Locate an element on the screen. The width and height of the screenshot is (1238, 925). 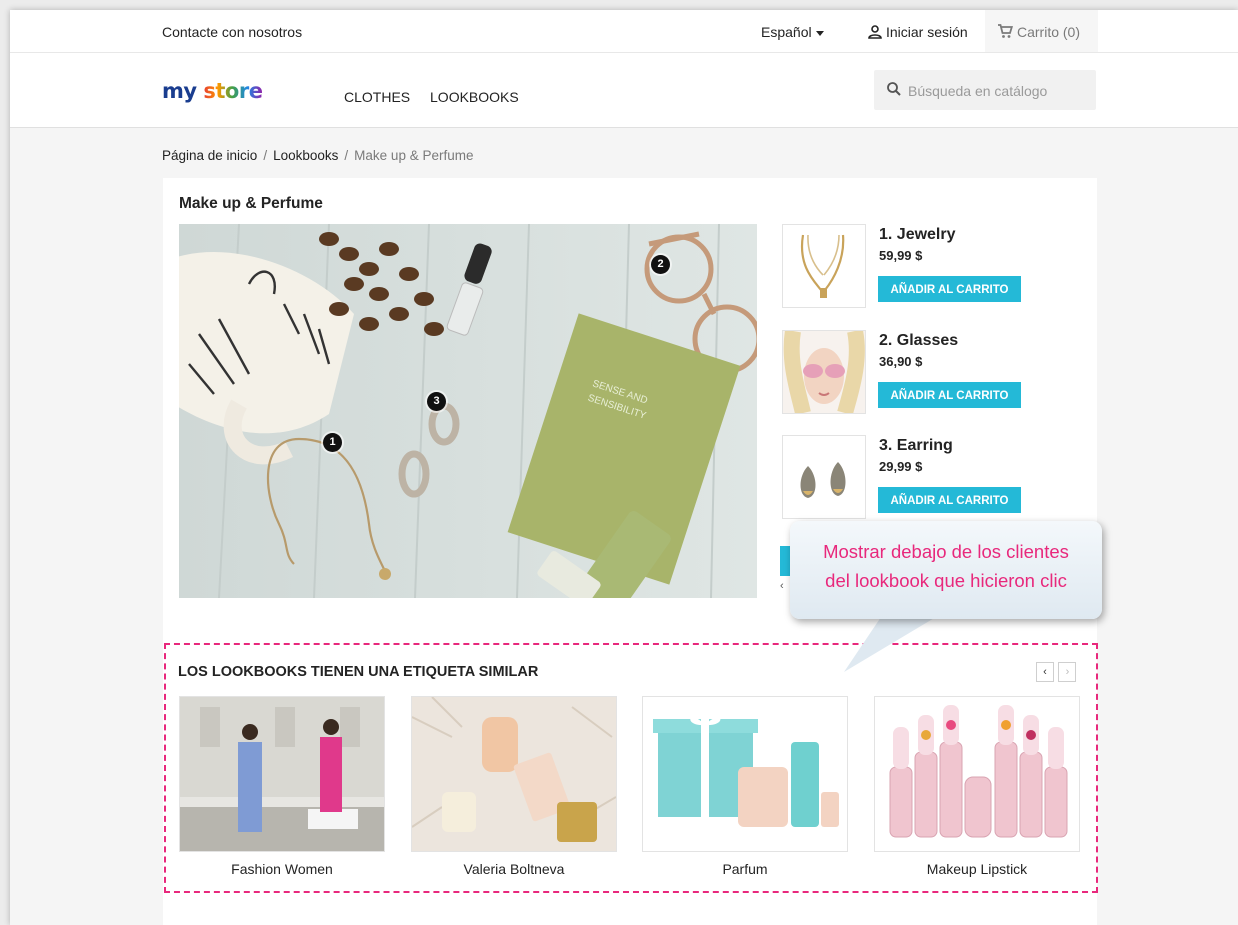
language-label: Español is located at coordinates (786, 32).